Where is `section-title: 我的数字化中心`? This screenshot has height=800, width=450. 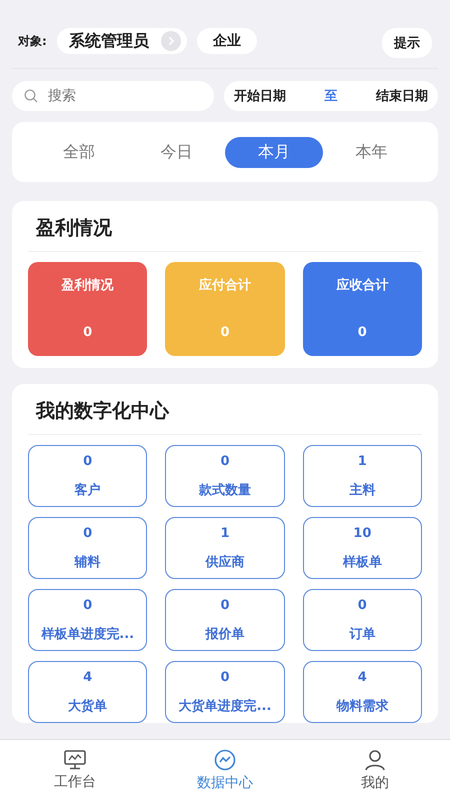 section-title: 我的数字化中心 is located at coordinates (225, 409).